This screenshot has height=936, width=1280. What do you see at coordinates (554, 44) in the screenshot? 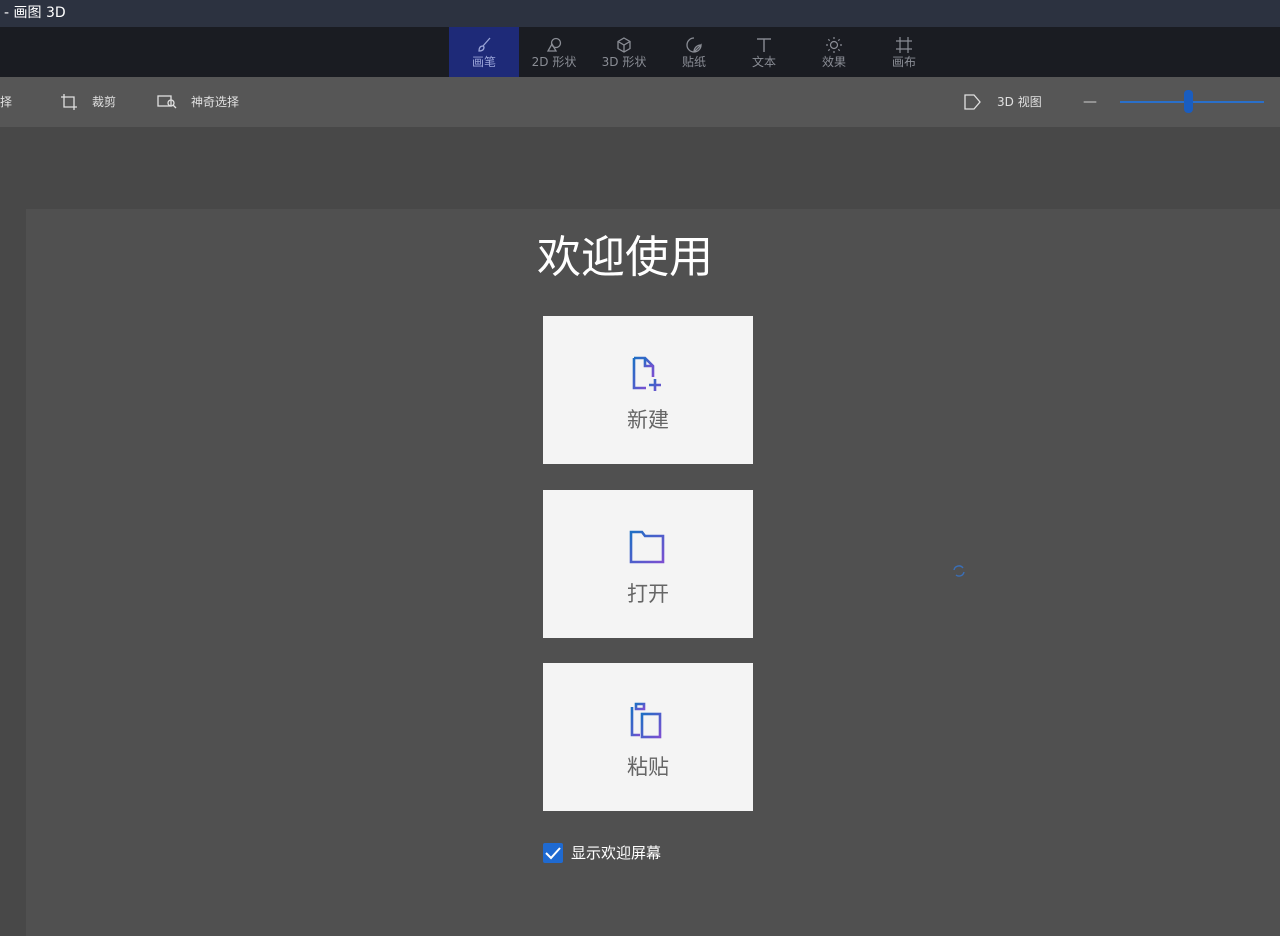
I see `shapes-2d-icon` at bounding box center [554, 44].